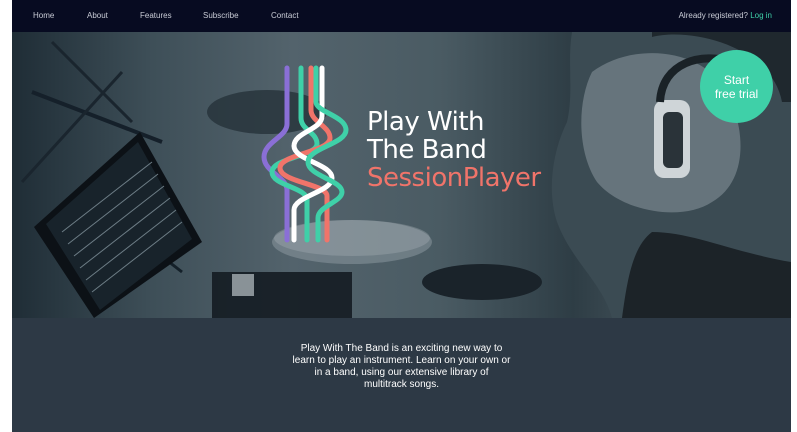 The width and height of the screenshot is (797, 432). Describe the element at coordinates (736, 93) in the screenshot. I see `cta-line2: free trial` at that location.